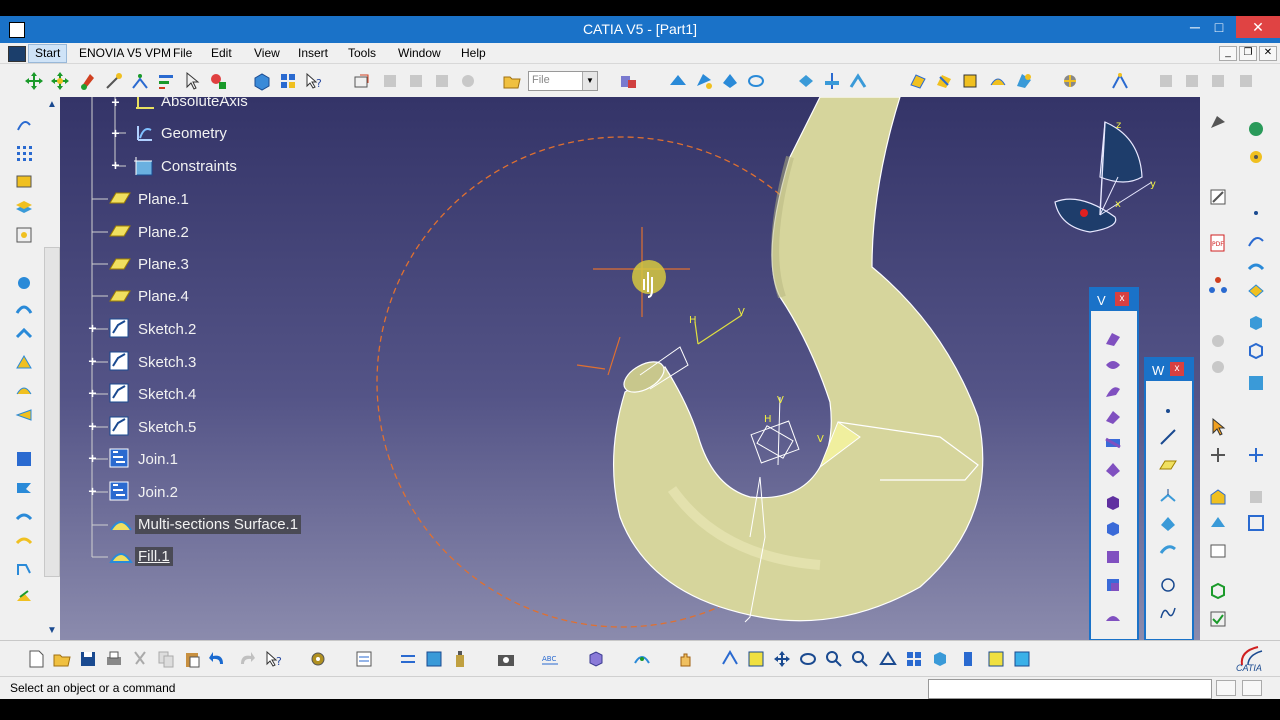 This screenshot has width=1280, height=720. Describe the element at coordinates (166, 659) in the screenshot. I see `copy-icon` at that location.